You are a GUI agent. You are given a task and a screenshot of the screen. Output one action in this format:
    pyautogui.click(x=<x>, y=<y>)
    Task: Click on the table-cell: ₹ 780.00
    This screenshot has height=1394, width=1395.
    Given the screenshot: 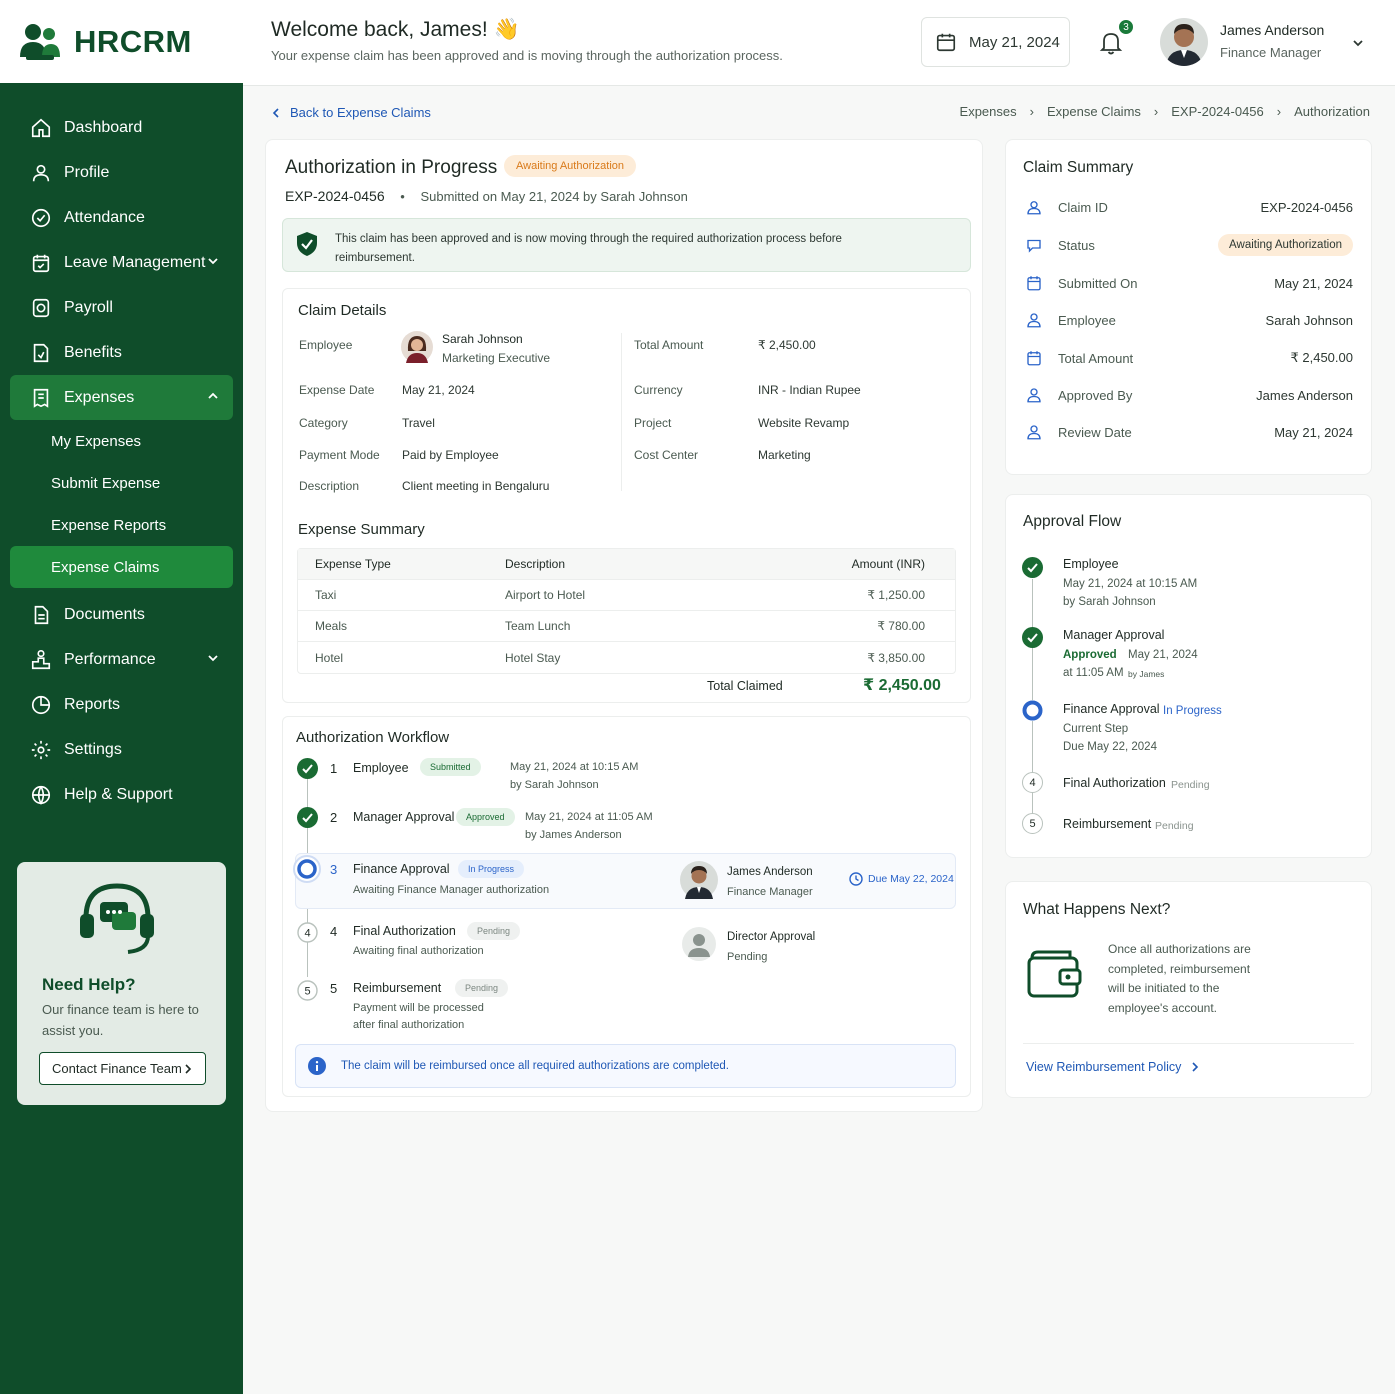 What is the action you would take?
    pyautogui.click(x=901, y=626)
    